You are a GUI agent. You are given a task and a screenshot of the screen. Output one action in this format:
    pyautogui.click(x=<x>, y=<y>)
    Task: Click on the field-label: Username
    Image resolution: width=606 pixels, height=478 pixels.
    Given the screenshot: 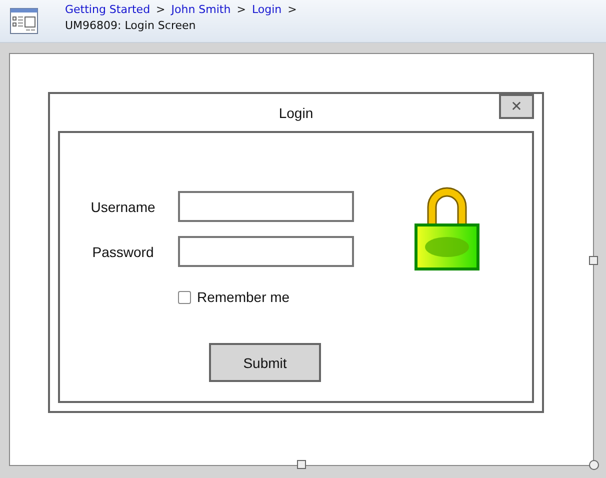 What is the action you would take?
    pyautogui.click(x=123, y=206)
    